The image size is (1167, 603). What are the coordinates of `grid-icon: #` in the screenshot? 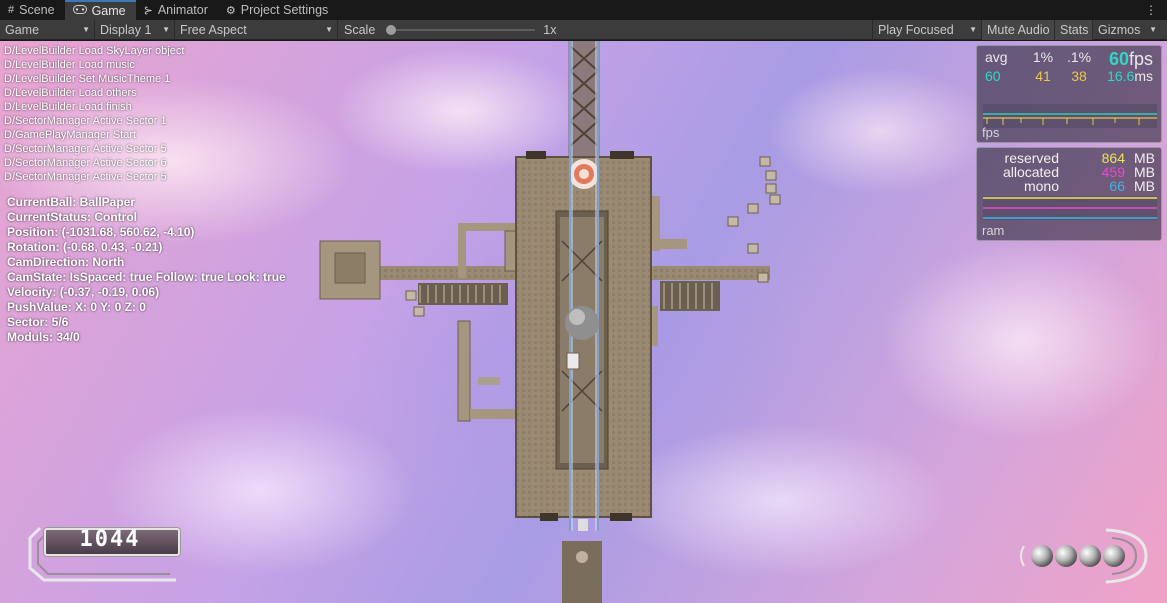 It's located at (11, 10).